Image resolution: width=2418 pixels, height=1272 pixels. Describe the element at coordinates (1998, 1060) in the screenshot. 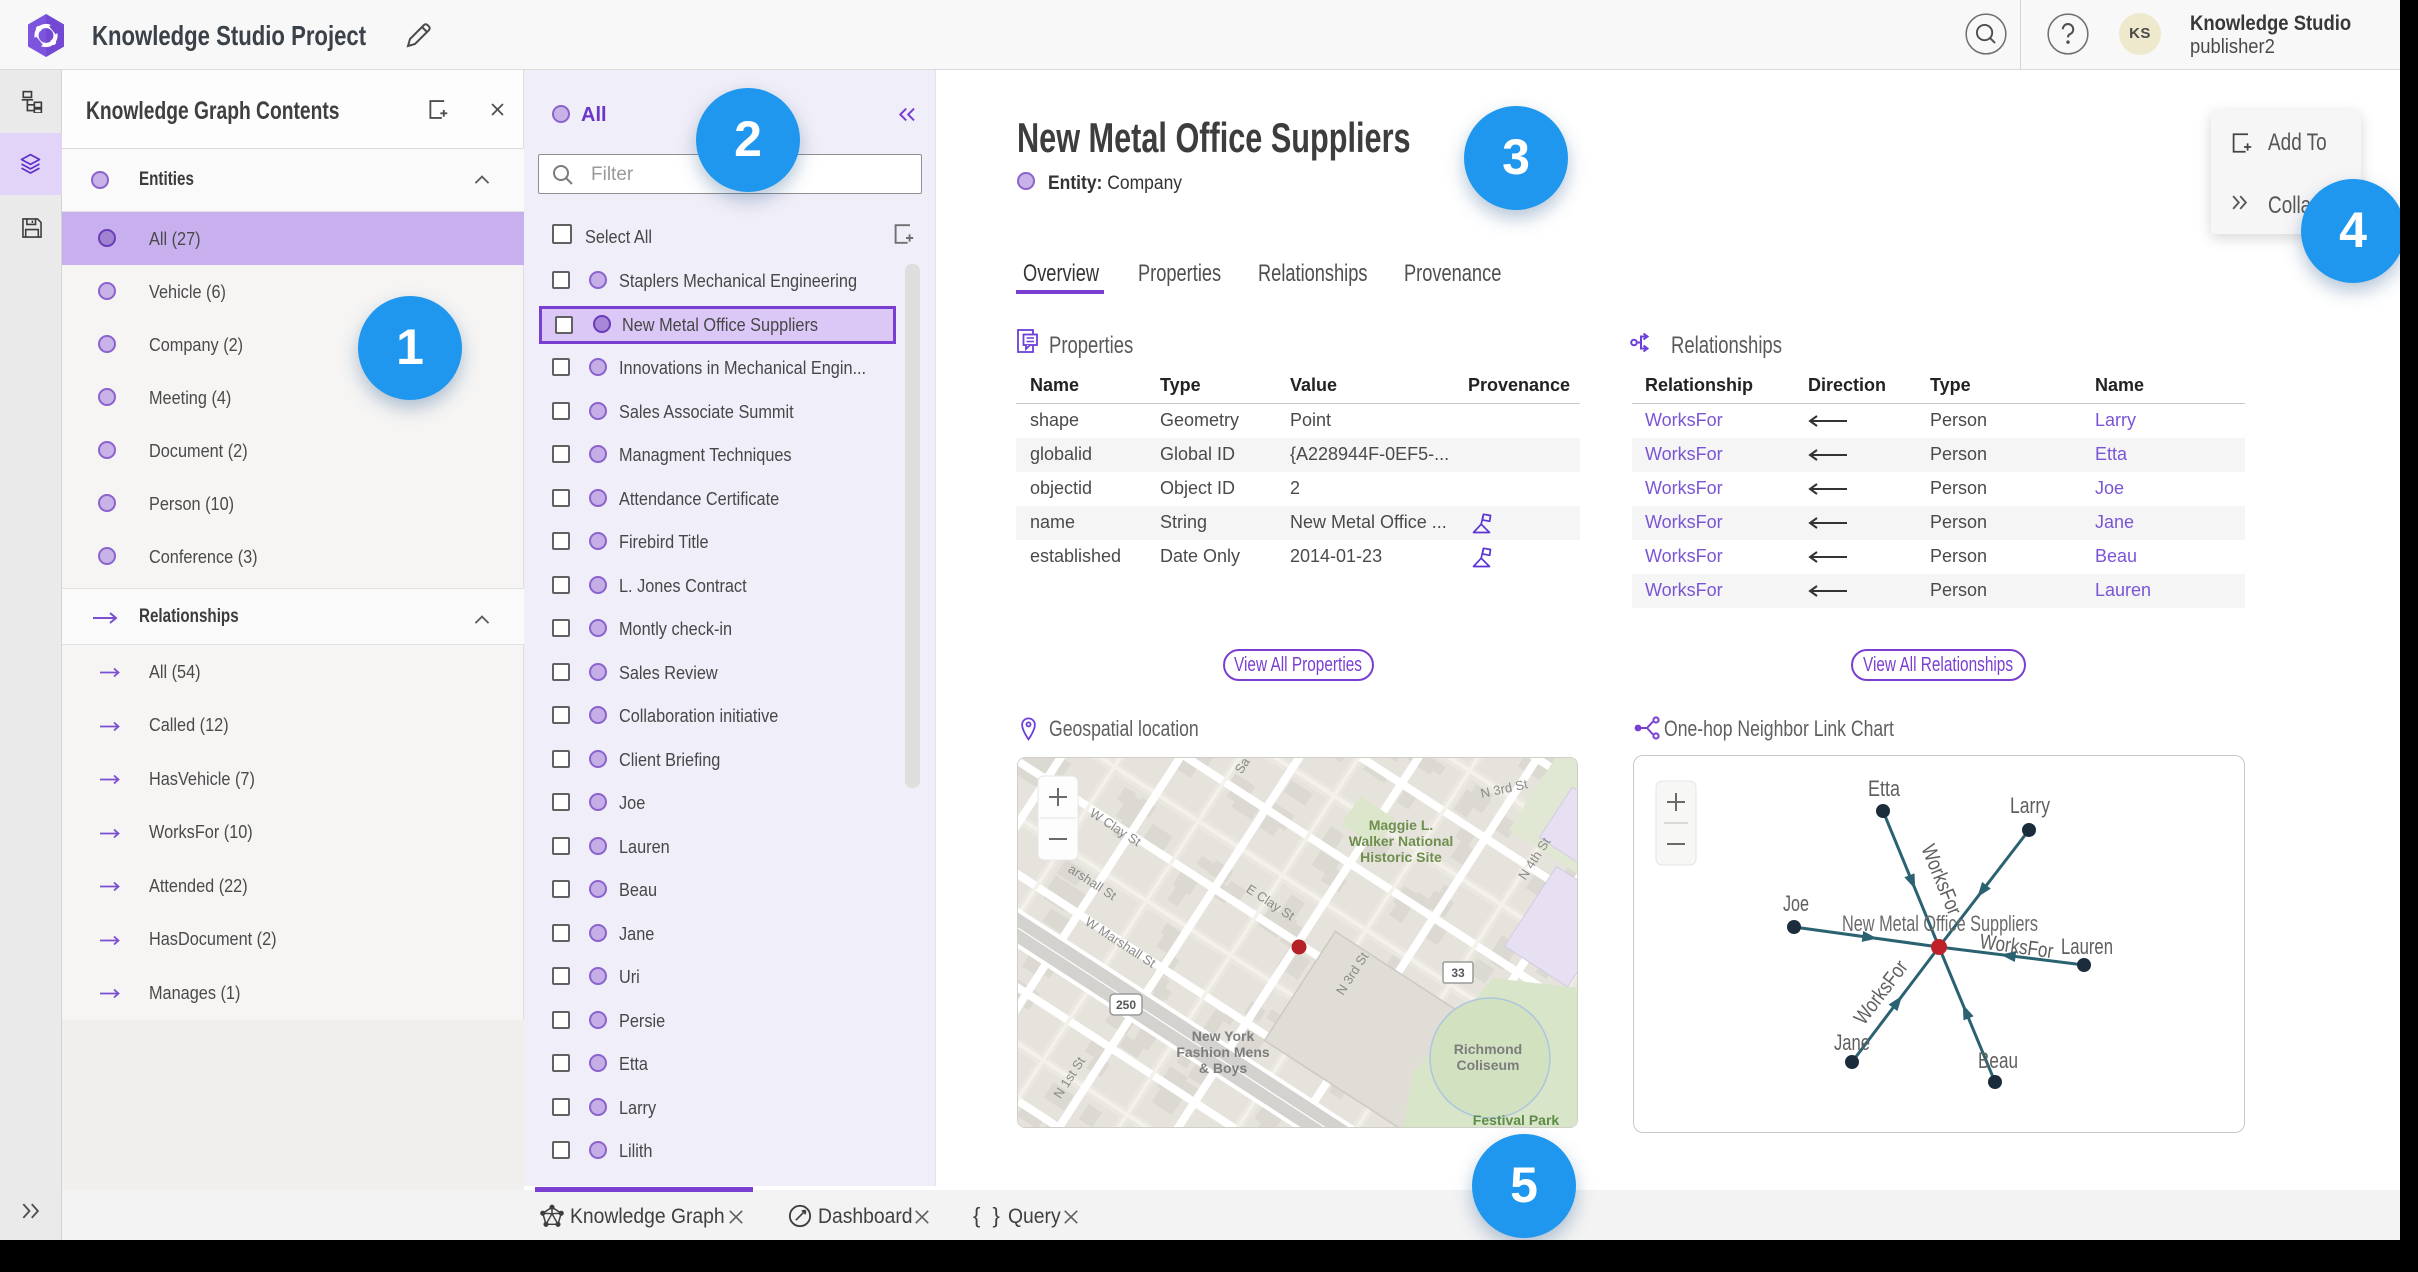

I see `svg-text: Beau` at that location.